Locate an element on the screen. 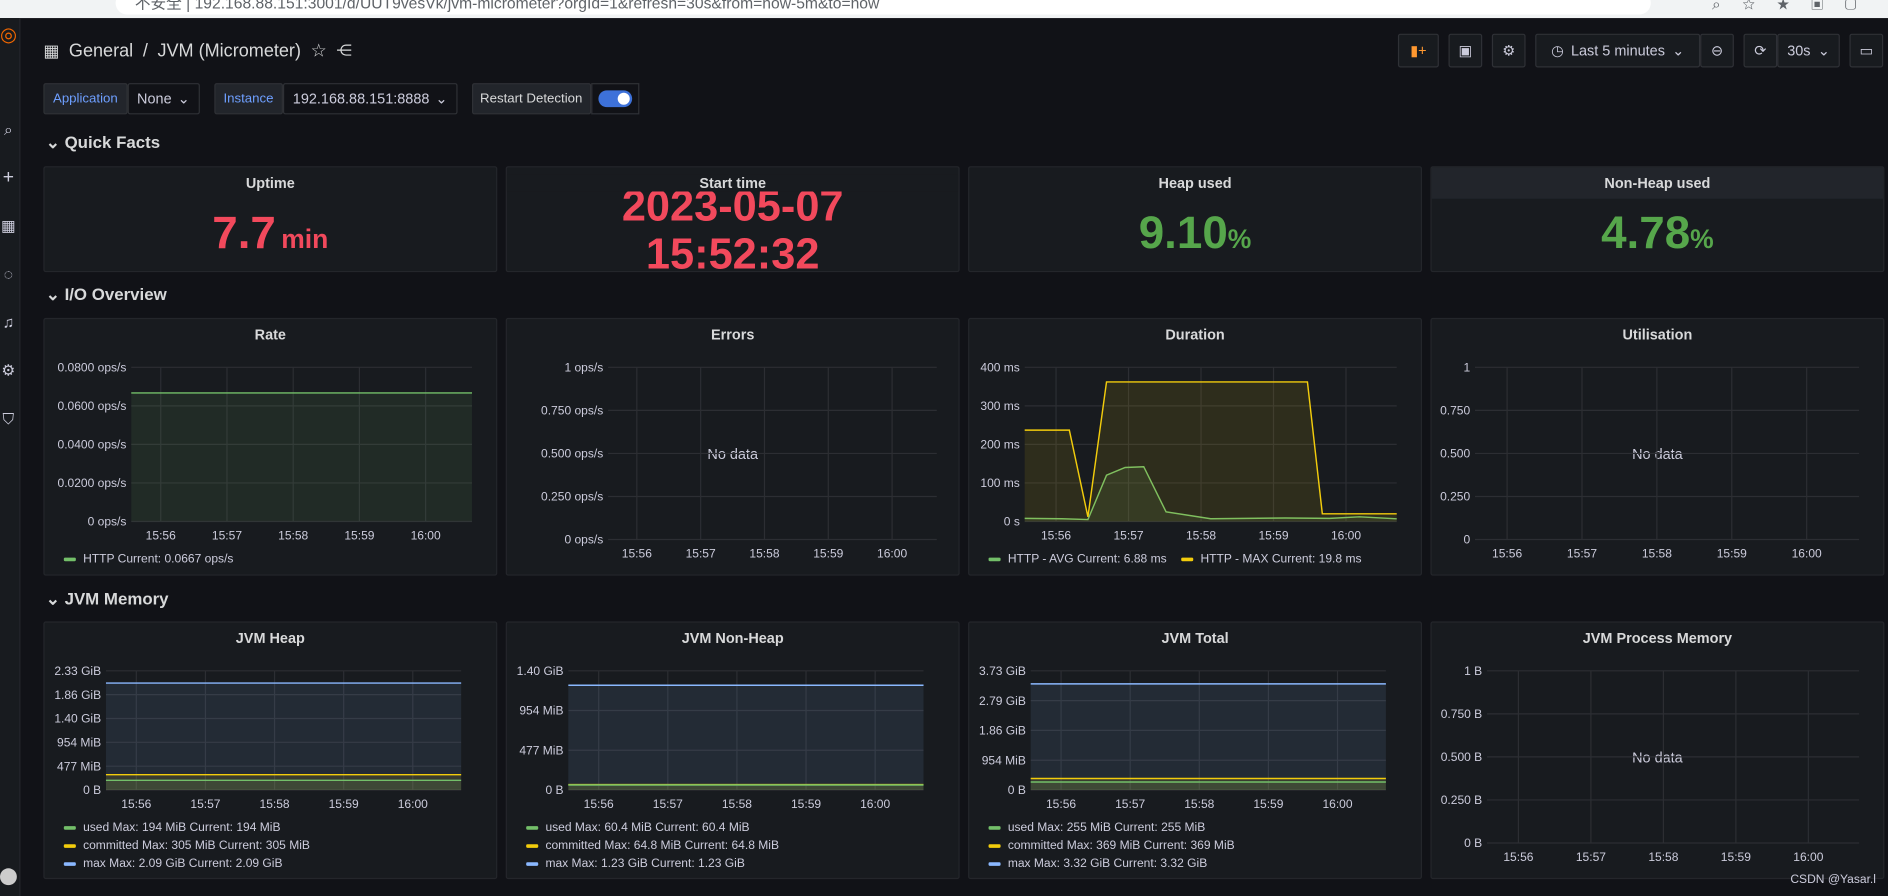 Image resolution: width=1888 pixels, height=896 pixels. row-io-overview: ⌄ I/O Overview is located at coordinates (106, 294).